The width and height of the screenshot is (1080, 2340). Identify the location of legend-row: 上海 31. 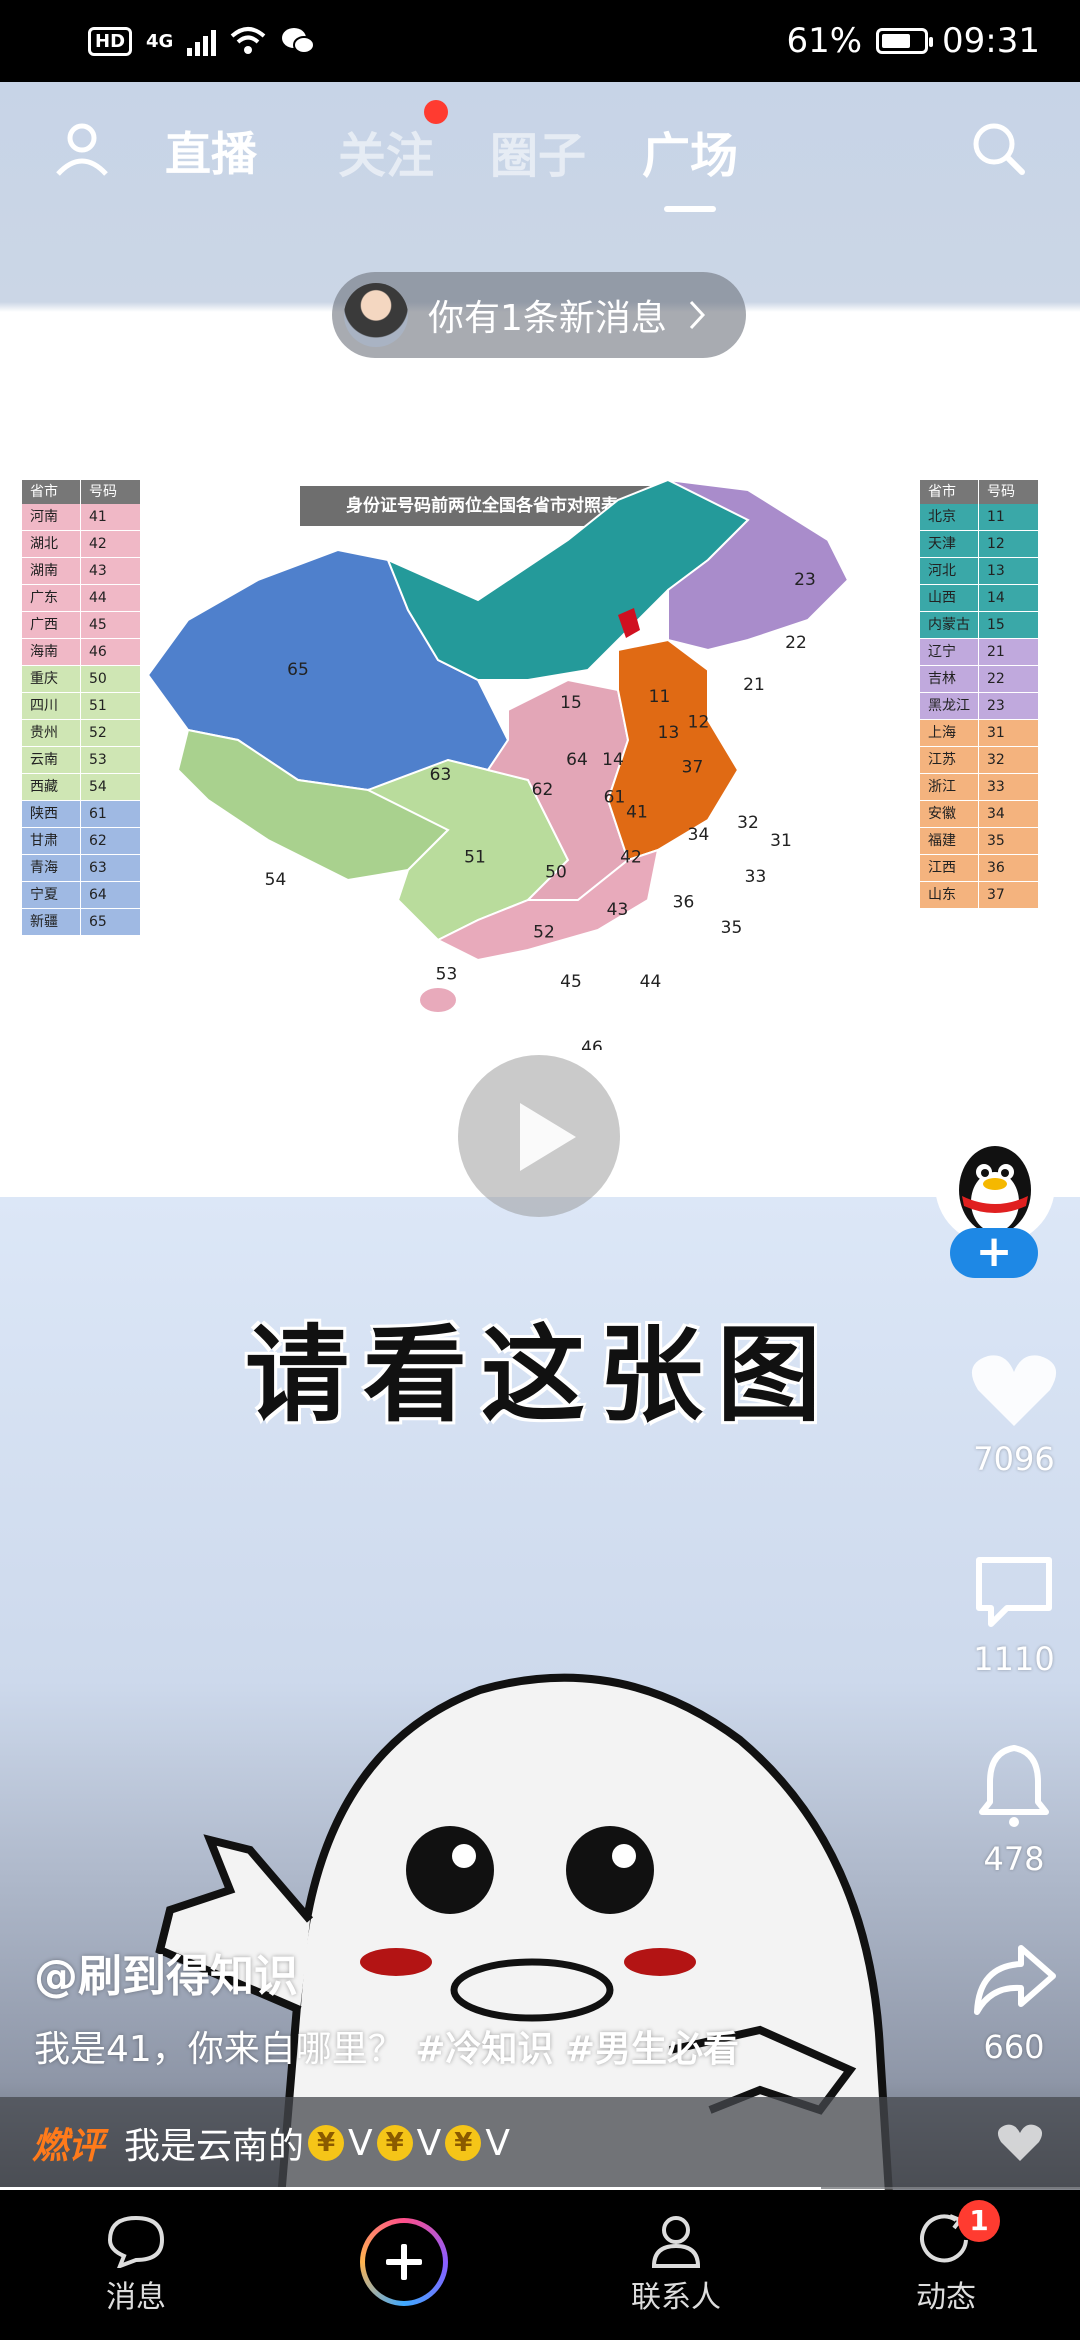
(979, 733).